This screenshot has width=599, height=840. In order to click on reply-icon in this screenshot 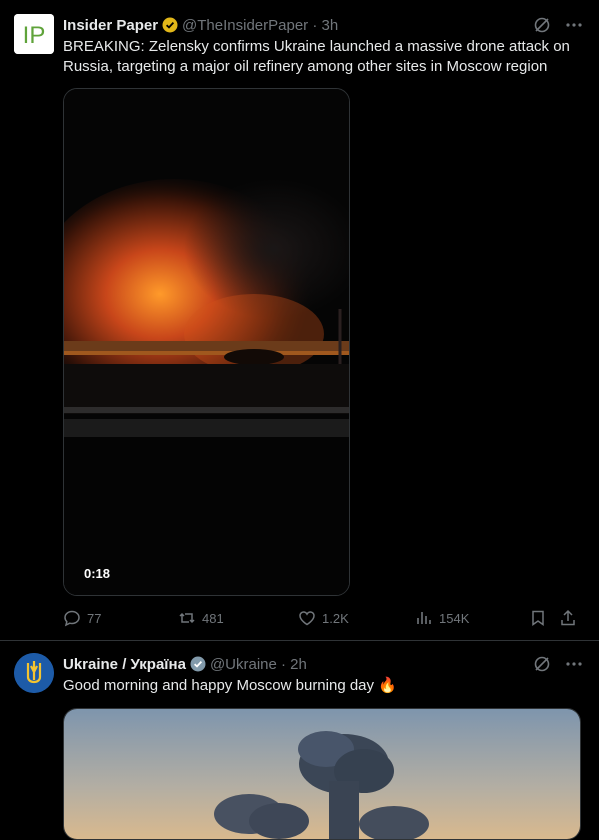, I will do `click(72, 618)`.